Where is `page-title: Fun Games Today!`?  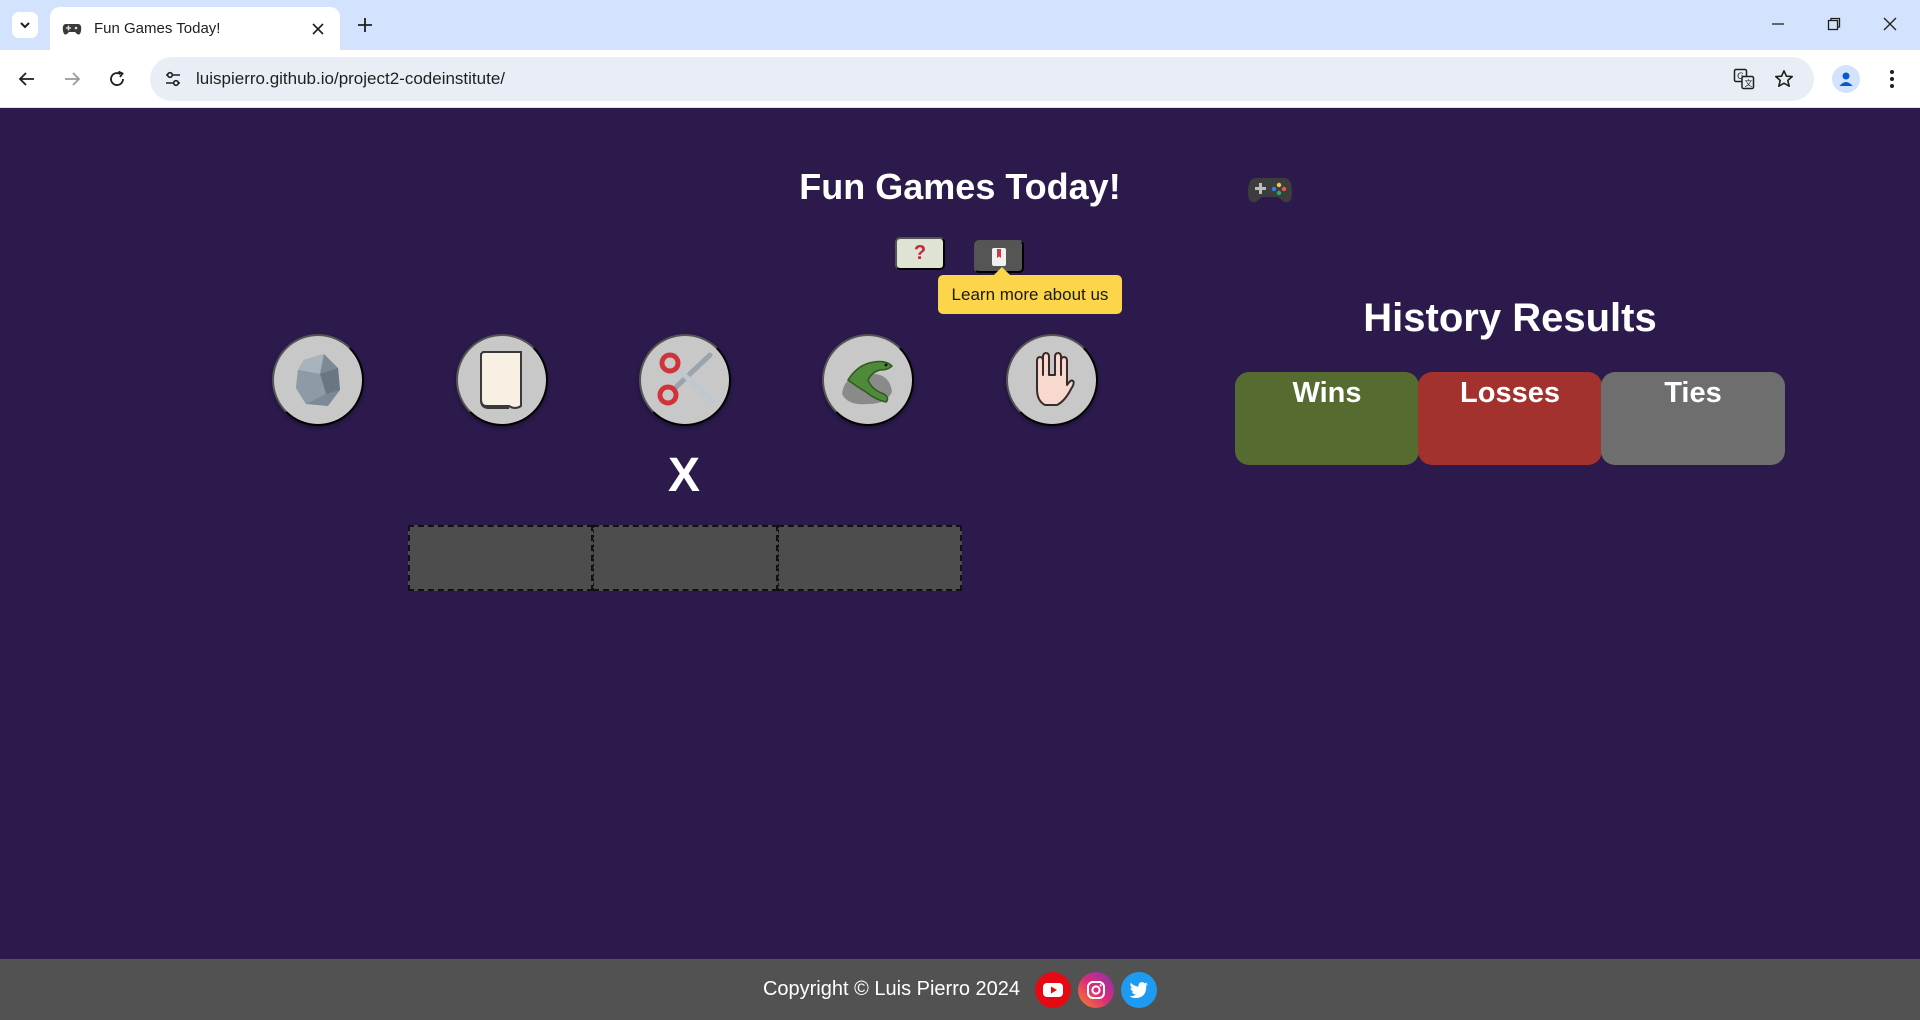
page-title: Fun Games Today! is located at coordinates (960, 186).